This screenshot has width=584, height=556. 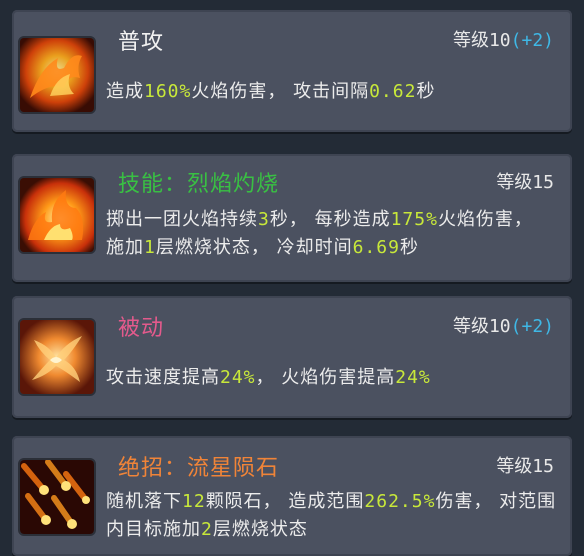 I want to click on skill-name: 普攻, so click(x=141, y=42).